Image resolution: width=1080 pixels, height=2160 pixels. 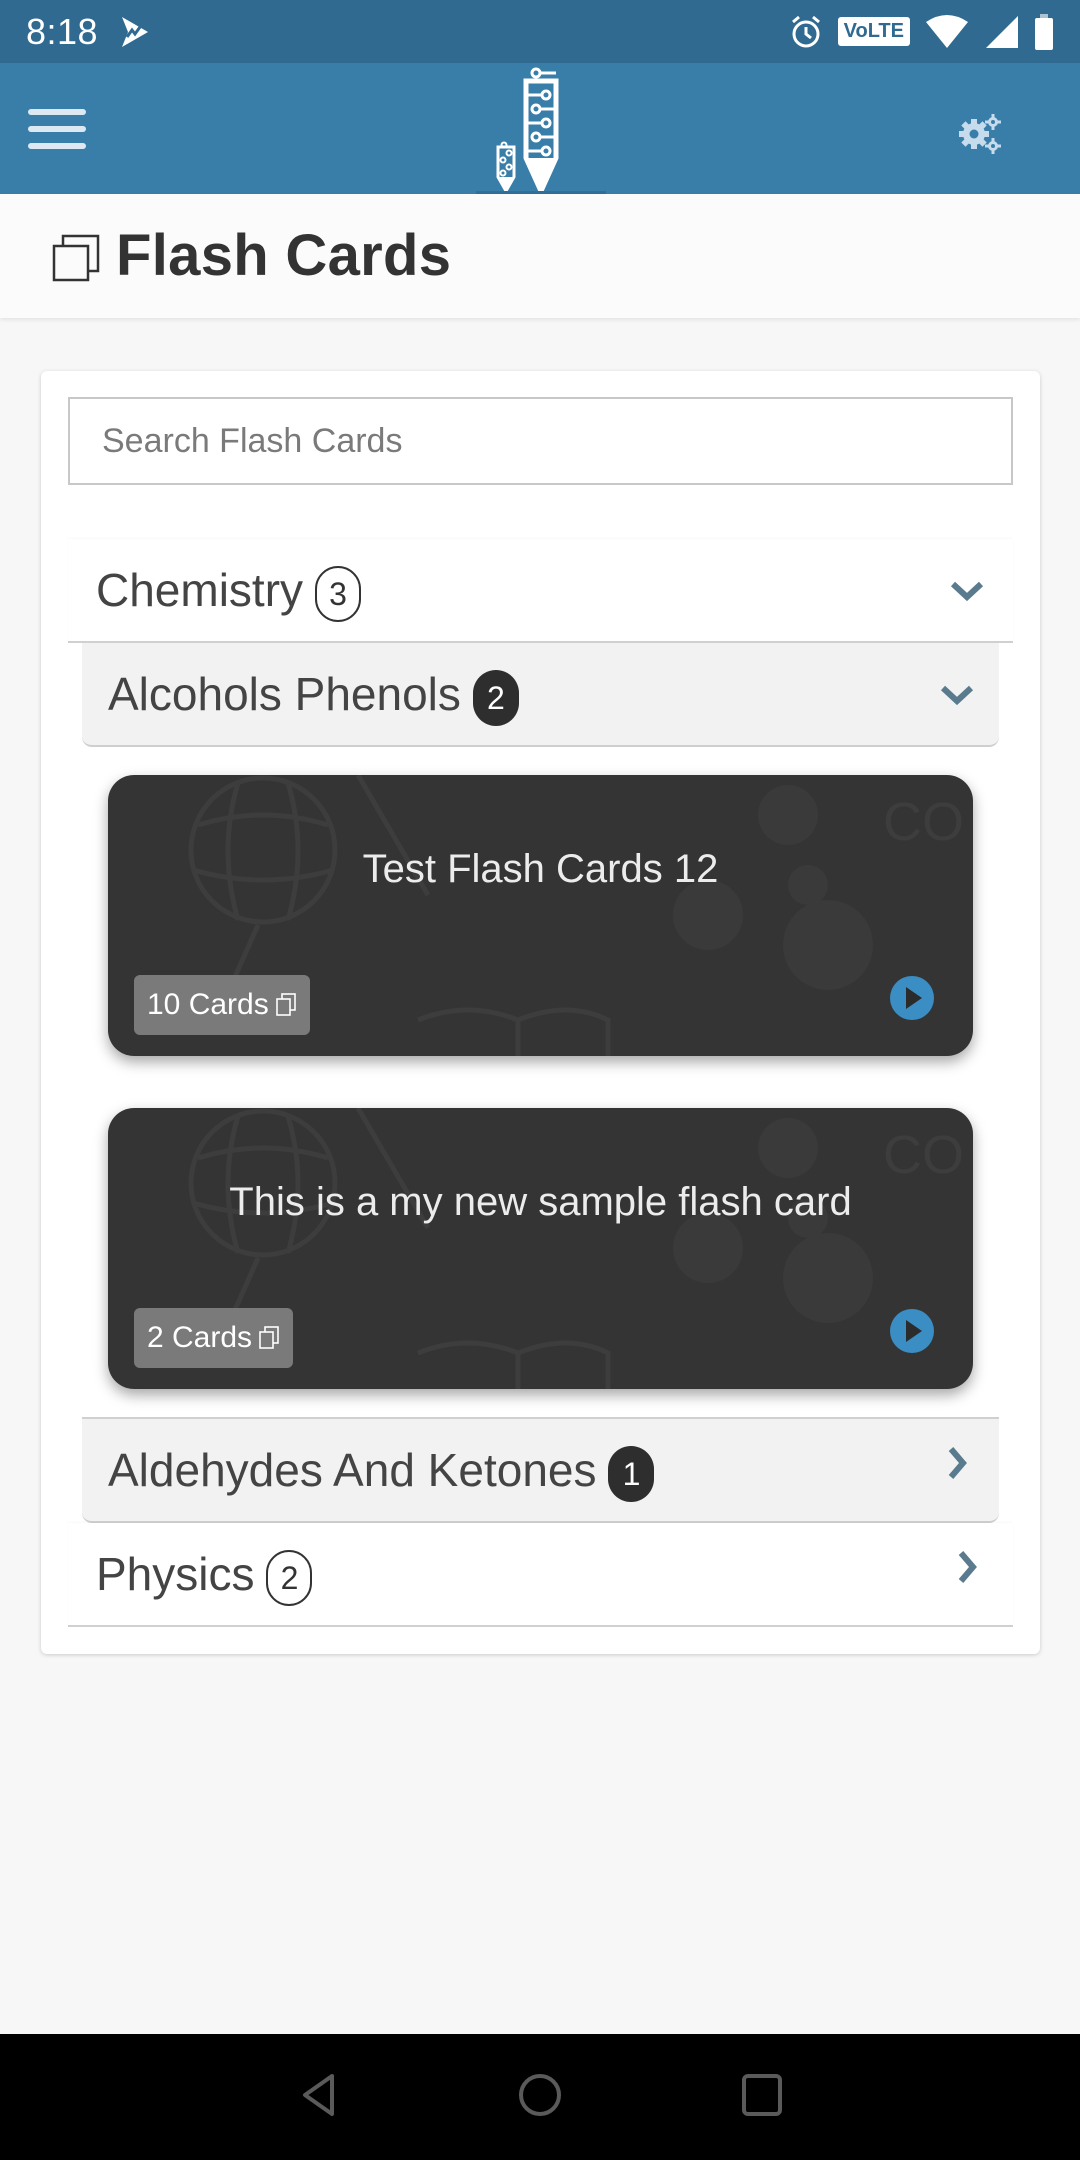 What do you see at coordinates (947, 31) in the screenshot?
I see `wifi-icon` at bounding box center [947, 31].